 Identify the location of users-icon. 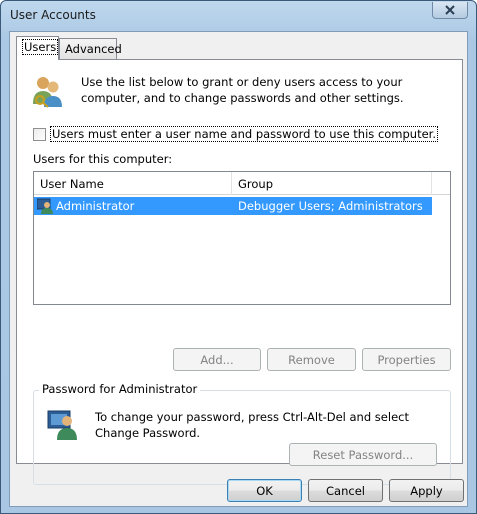
(48, 92).